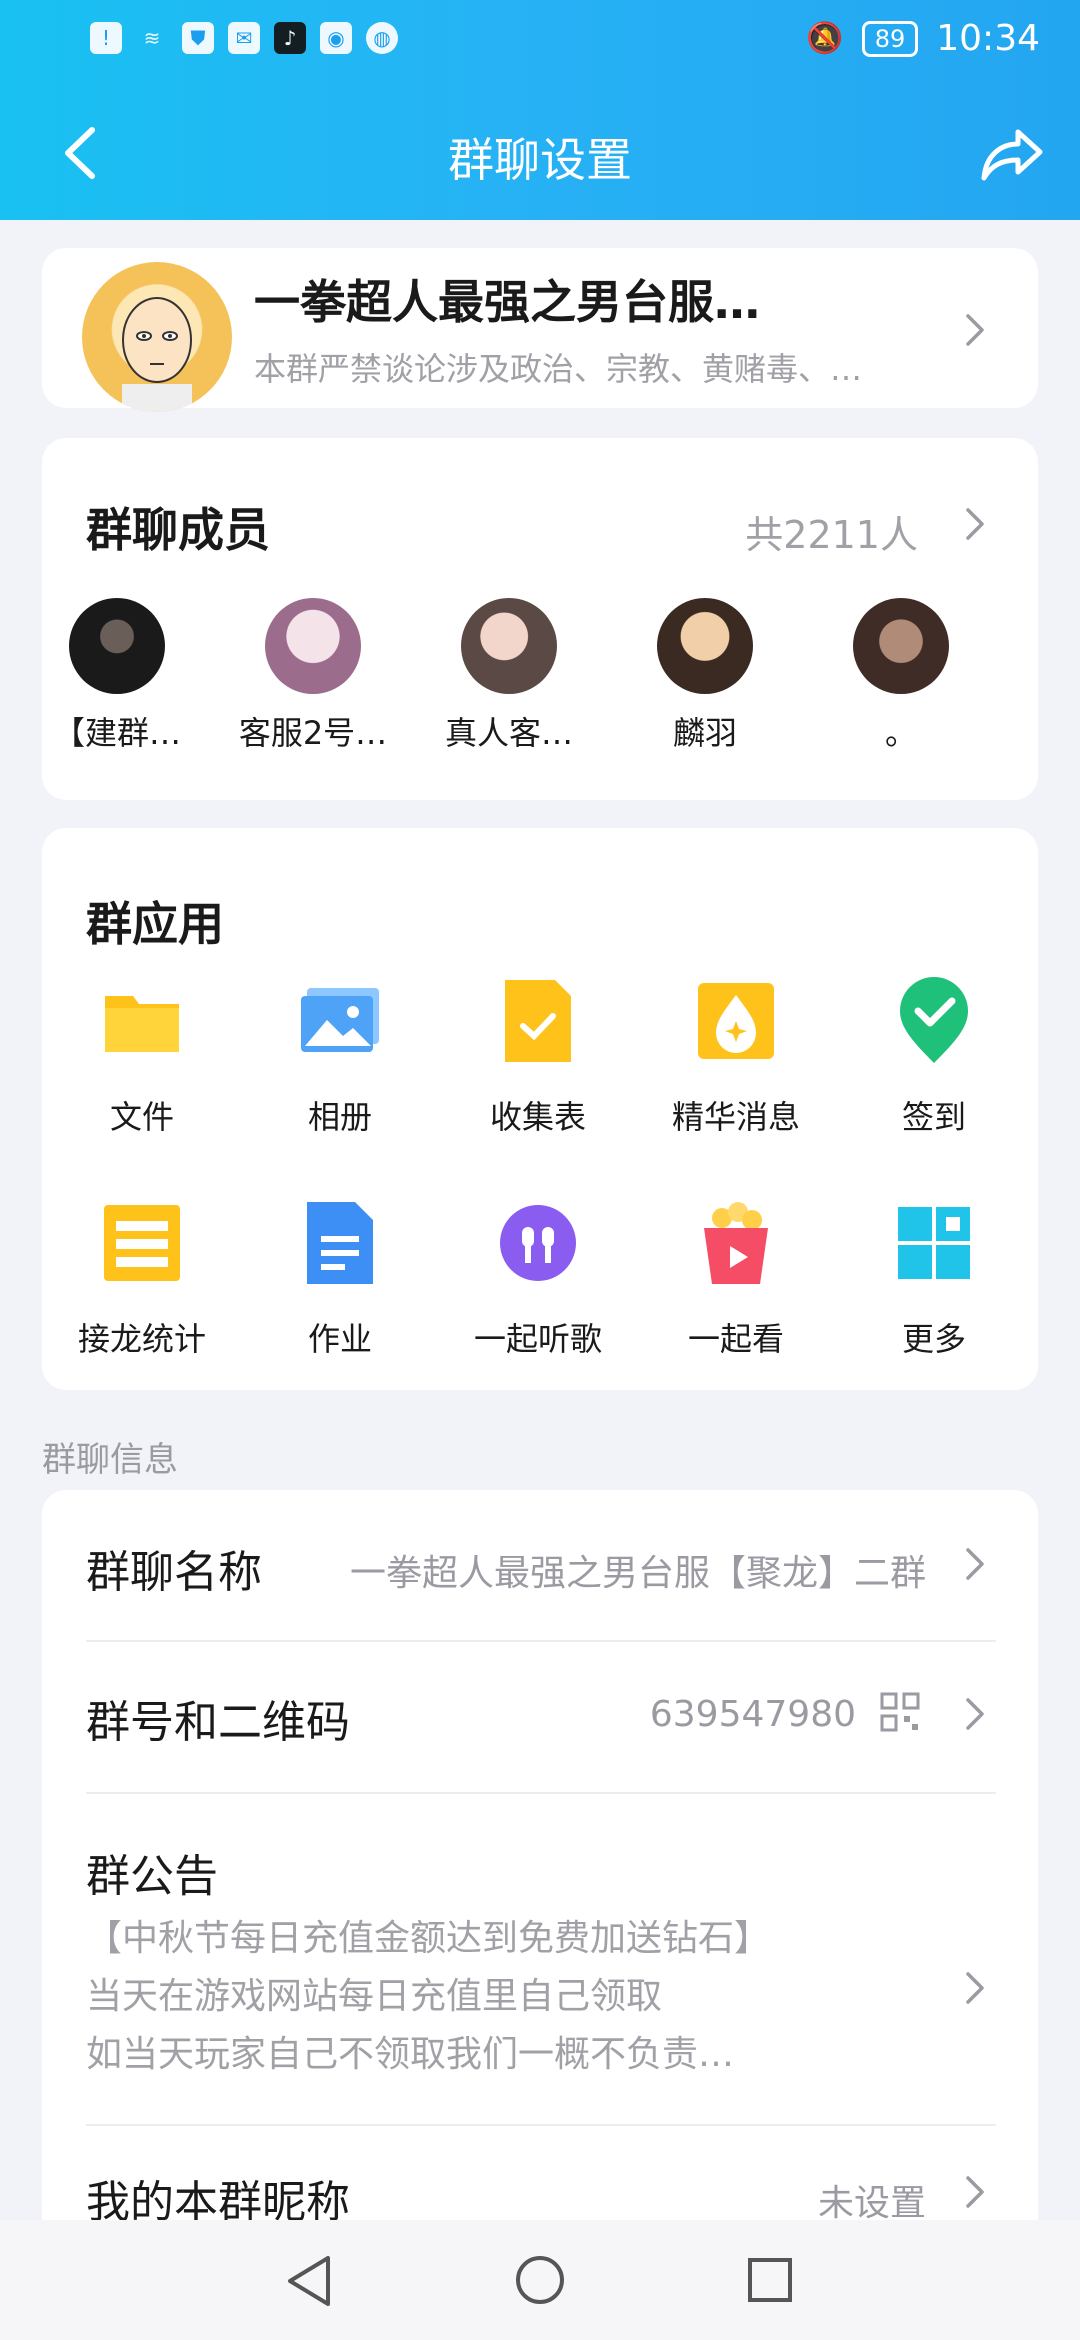 This screenshot has height=2340, width=1080. Describe the element at coordinates (178, 530) in the screenshot. I see `members-title: 群聊成员` at that location.